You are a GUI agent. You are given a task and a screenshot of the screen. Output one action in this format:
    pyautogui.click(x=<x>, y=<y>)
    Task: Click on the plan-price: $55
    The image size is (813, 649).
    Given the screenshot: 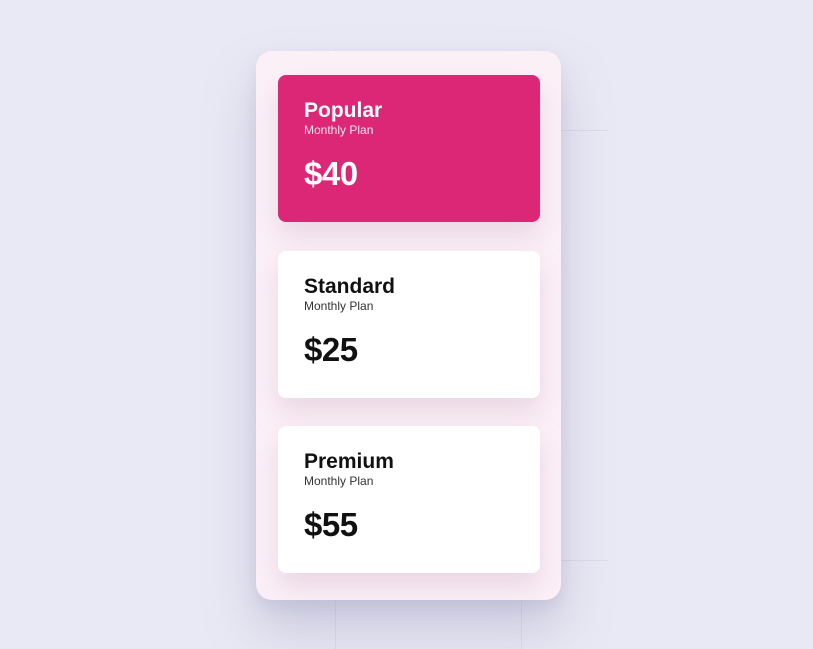 What is the action you would take?
    pyautogui.click(x=331, y=524)
    